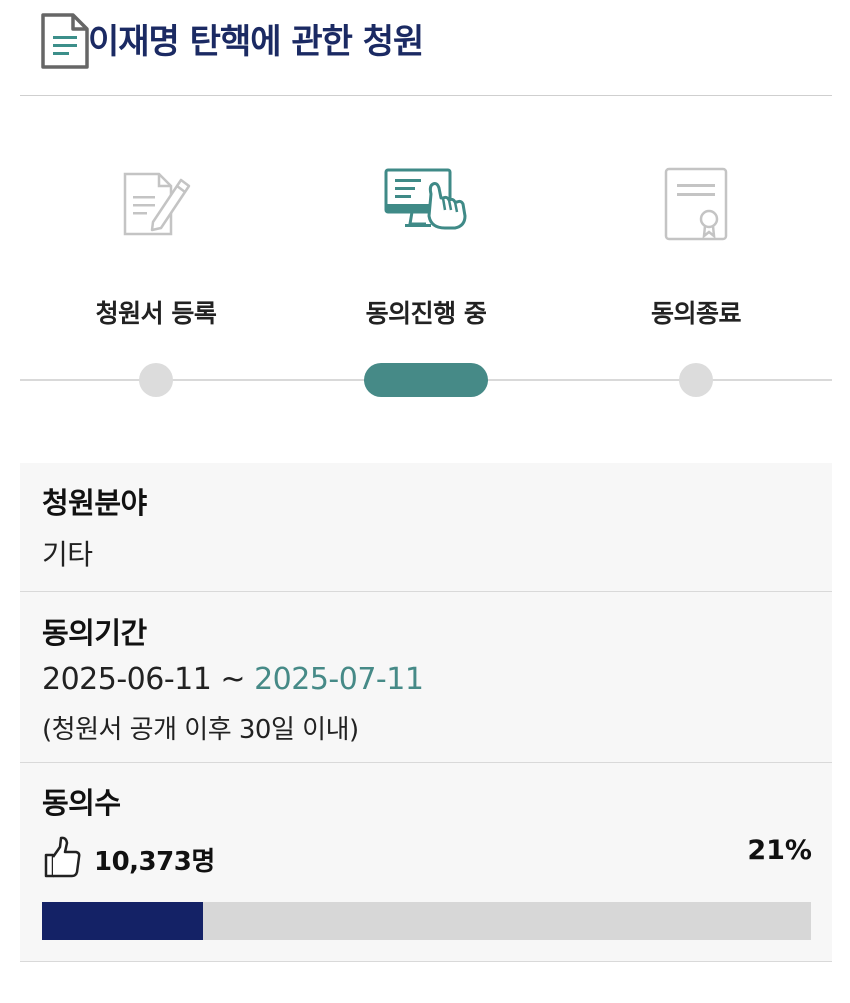 The height and width of the screenshot is (1003, 850). Describe the element at coordinates (339, 679) in the screenshot. I see `period-end-date: 2025-07-11` at that location.